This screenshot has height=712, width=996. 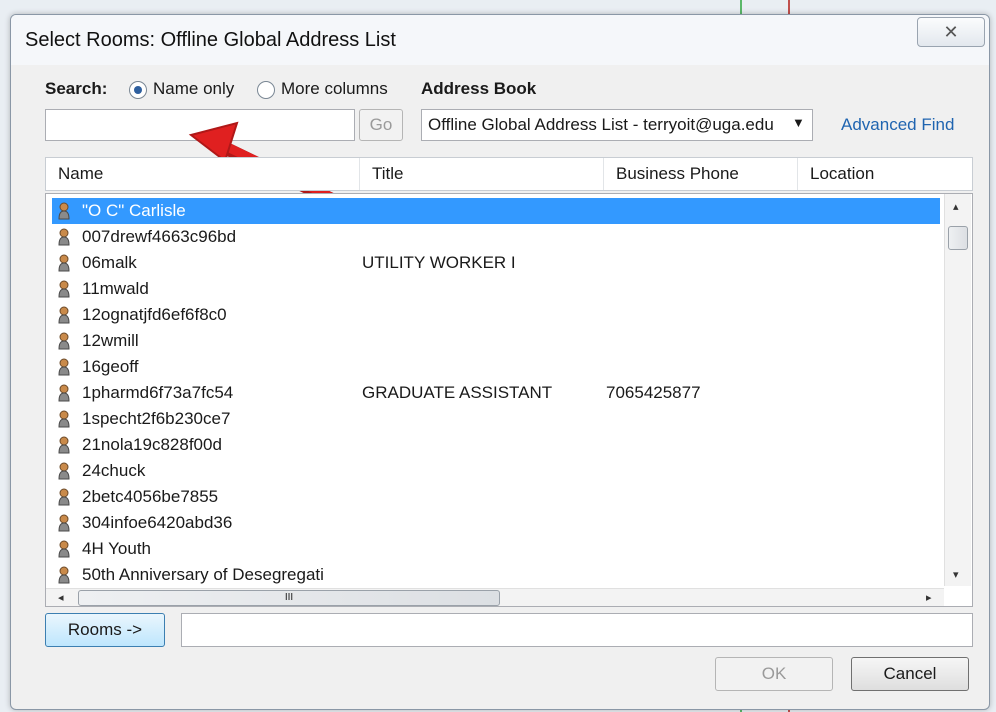 I want to click on search-label: Search:, so click(x=76, y=88).